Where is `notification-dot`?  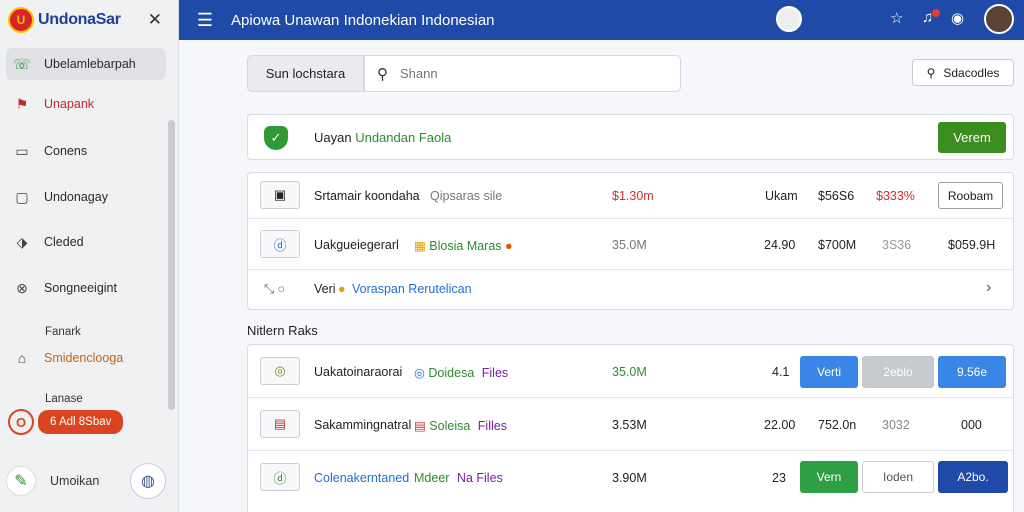 notification-dot is located at coordinates (936, 13).